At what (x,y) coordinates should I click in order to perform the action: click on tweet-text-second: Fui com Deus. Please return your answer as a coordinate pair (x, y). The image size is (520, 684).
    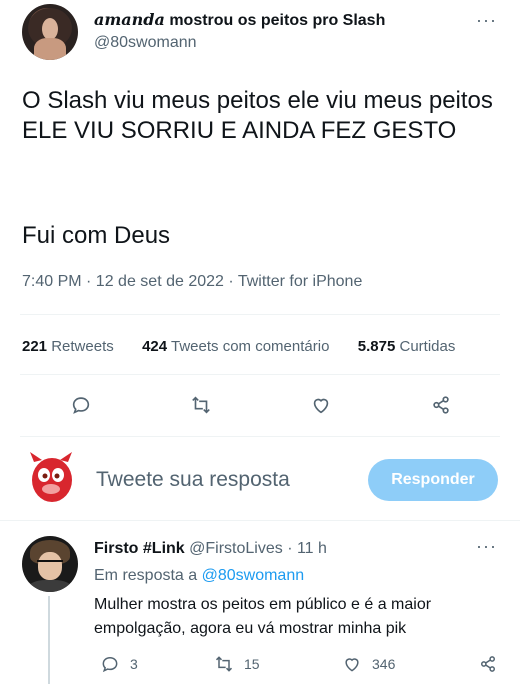
    Looking at the image, I should click on (96, 235).